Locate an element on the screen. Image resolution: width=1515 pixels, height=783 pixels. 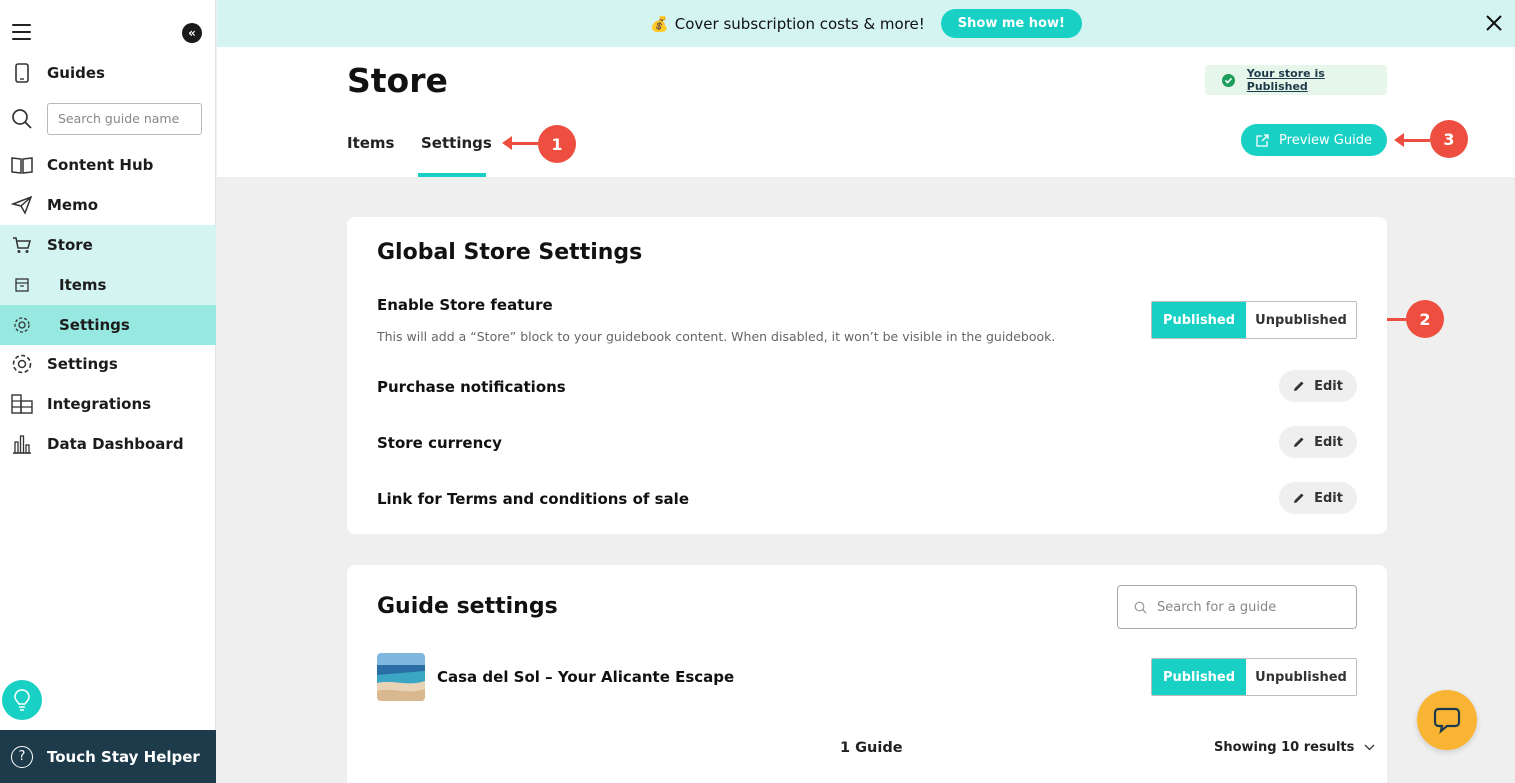
guide-search-input: Search guide name is located at coordinates (124, 119).